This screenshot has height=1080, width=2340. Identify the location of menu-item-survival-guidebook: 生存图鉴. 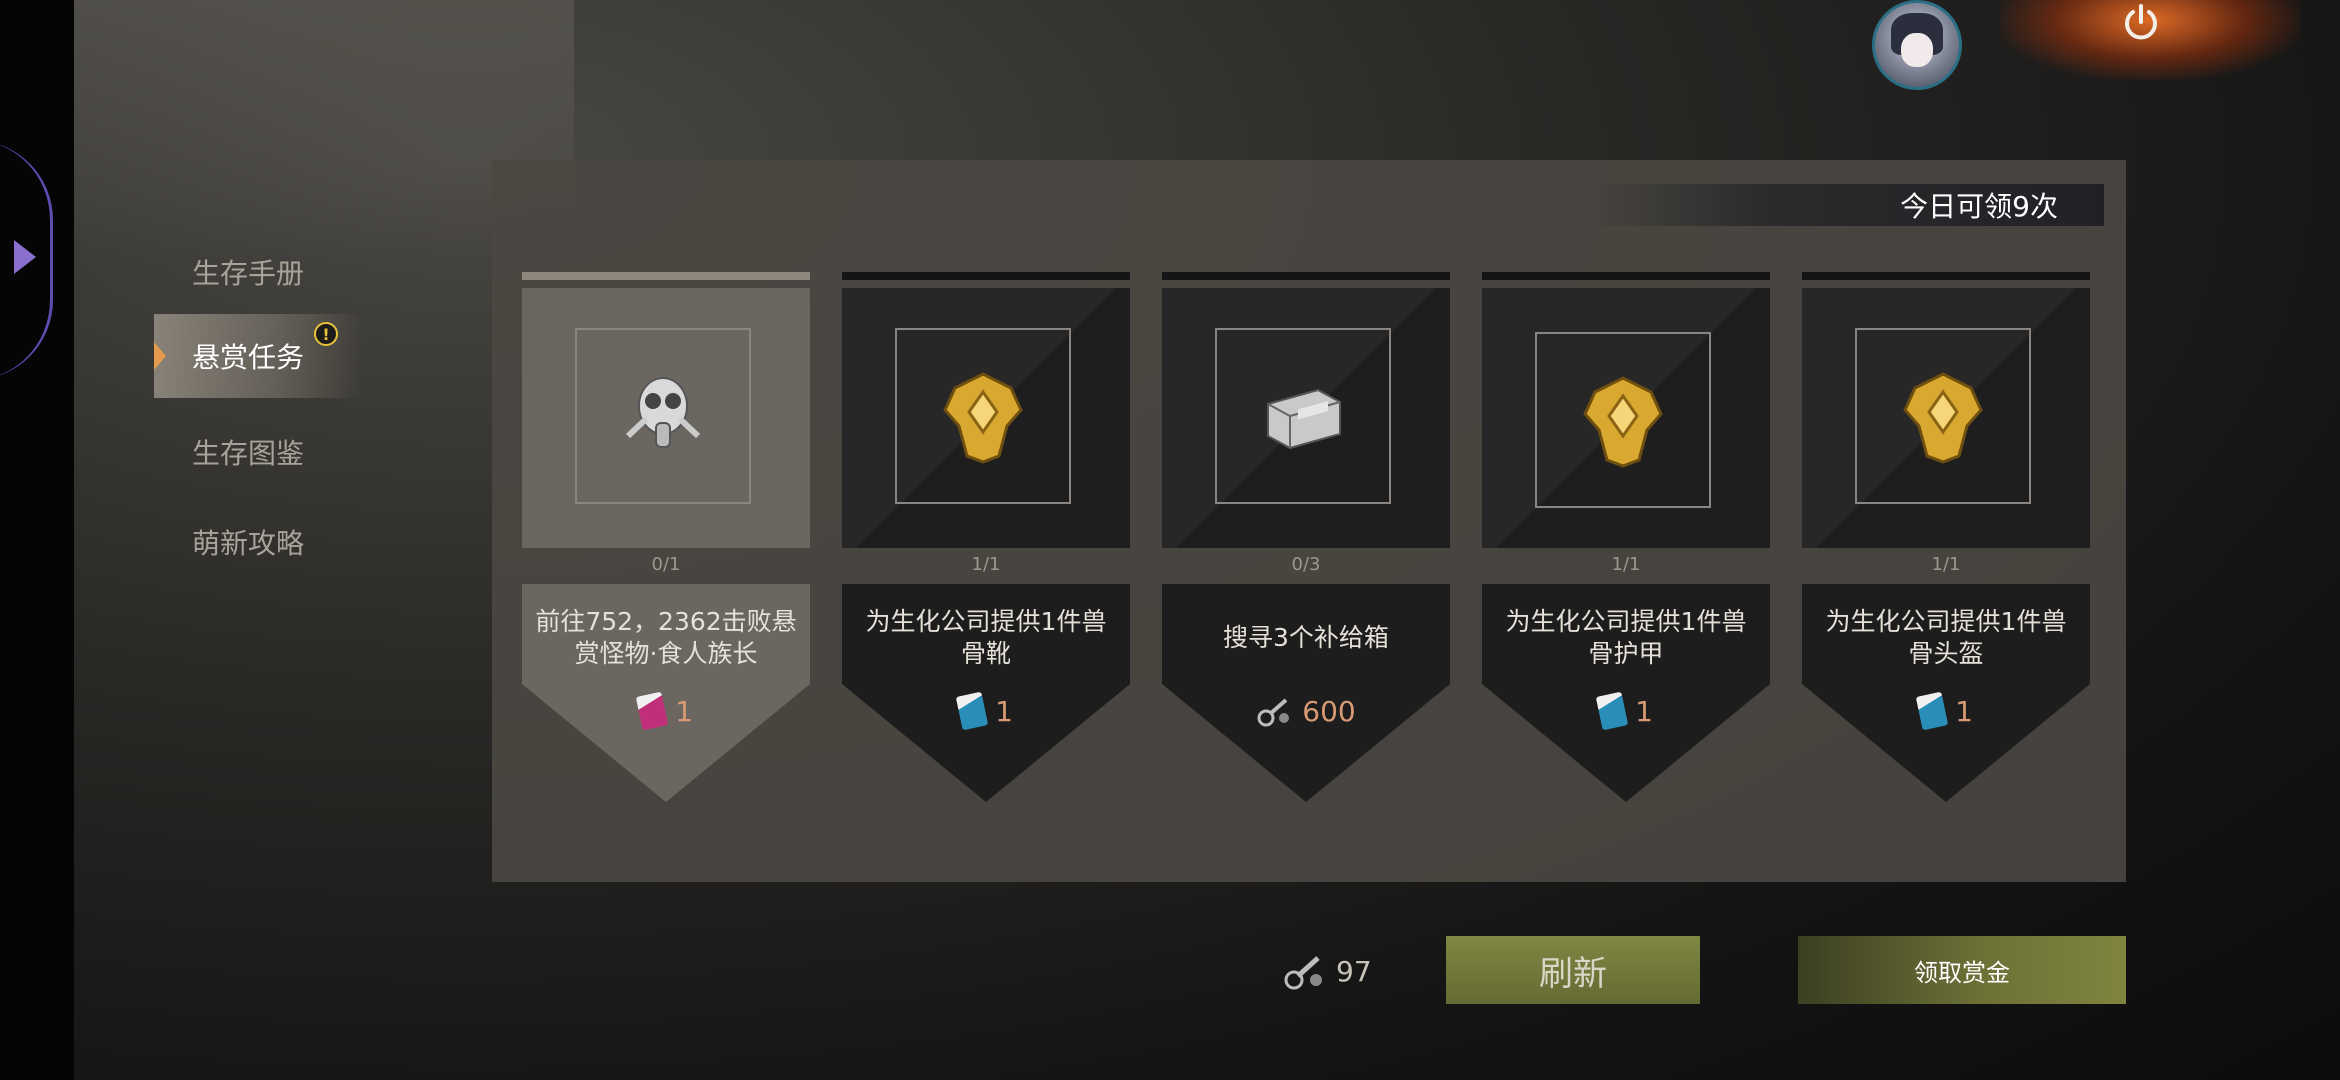
(259, 452).